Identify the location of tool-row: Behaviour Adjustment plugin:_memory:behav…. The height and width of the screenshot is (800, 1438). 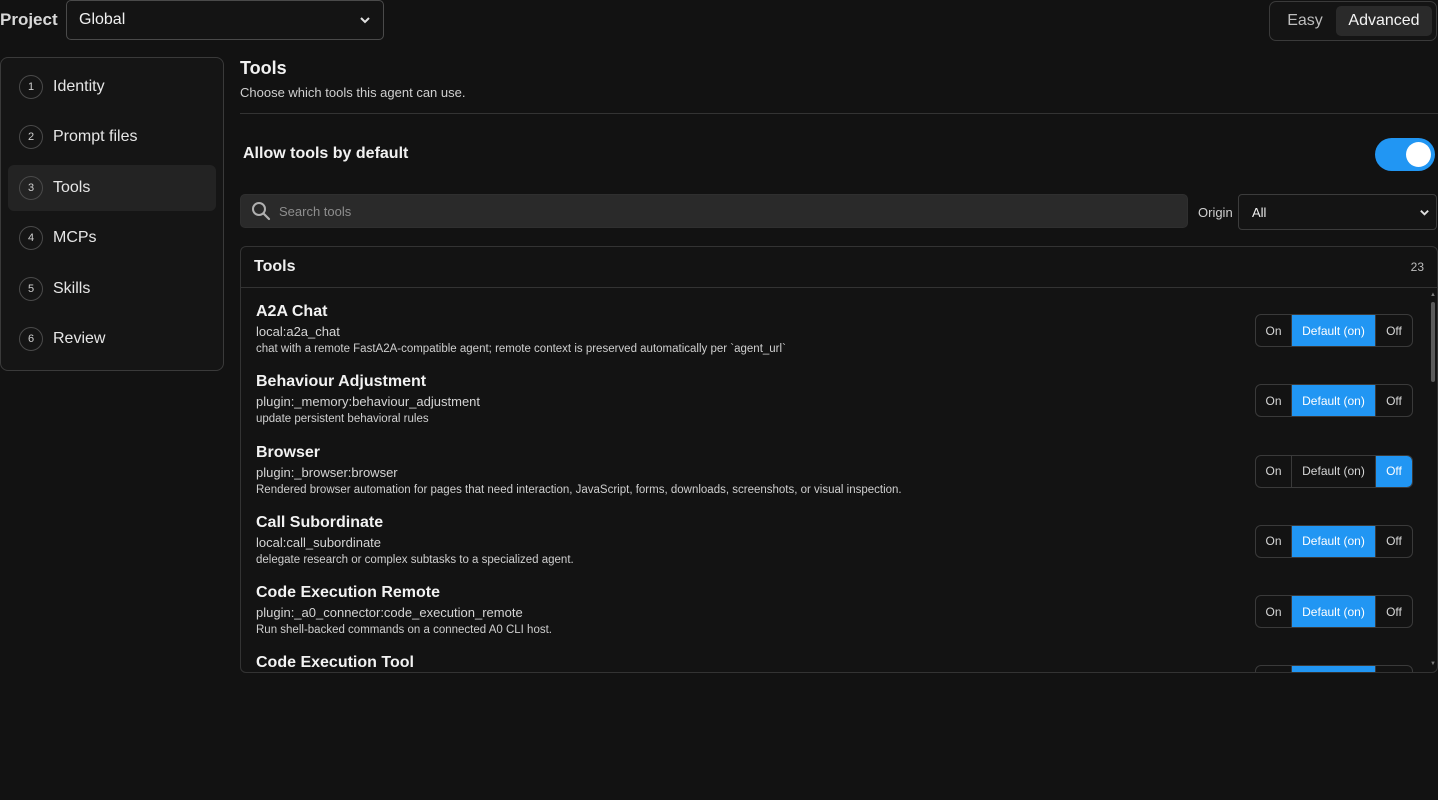
(834, 394).